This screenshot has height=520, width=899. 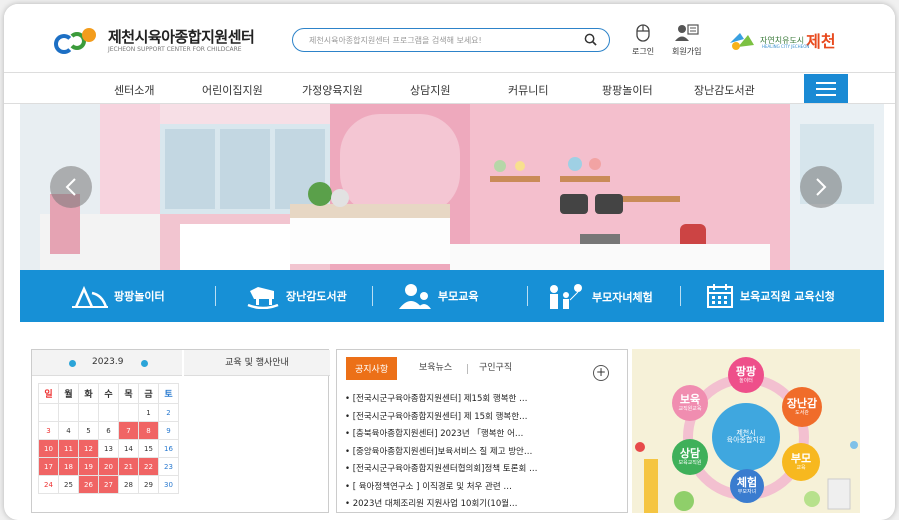 I want to click on calendar-day: 29, so click(x=148, y=484).